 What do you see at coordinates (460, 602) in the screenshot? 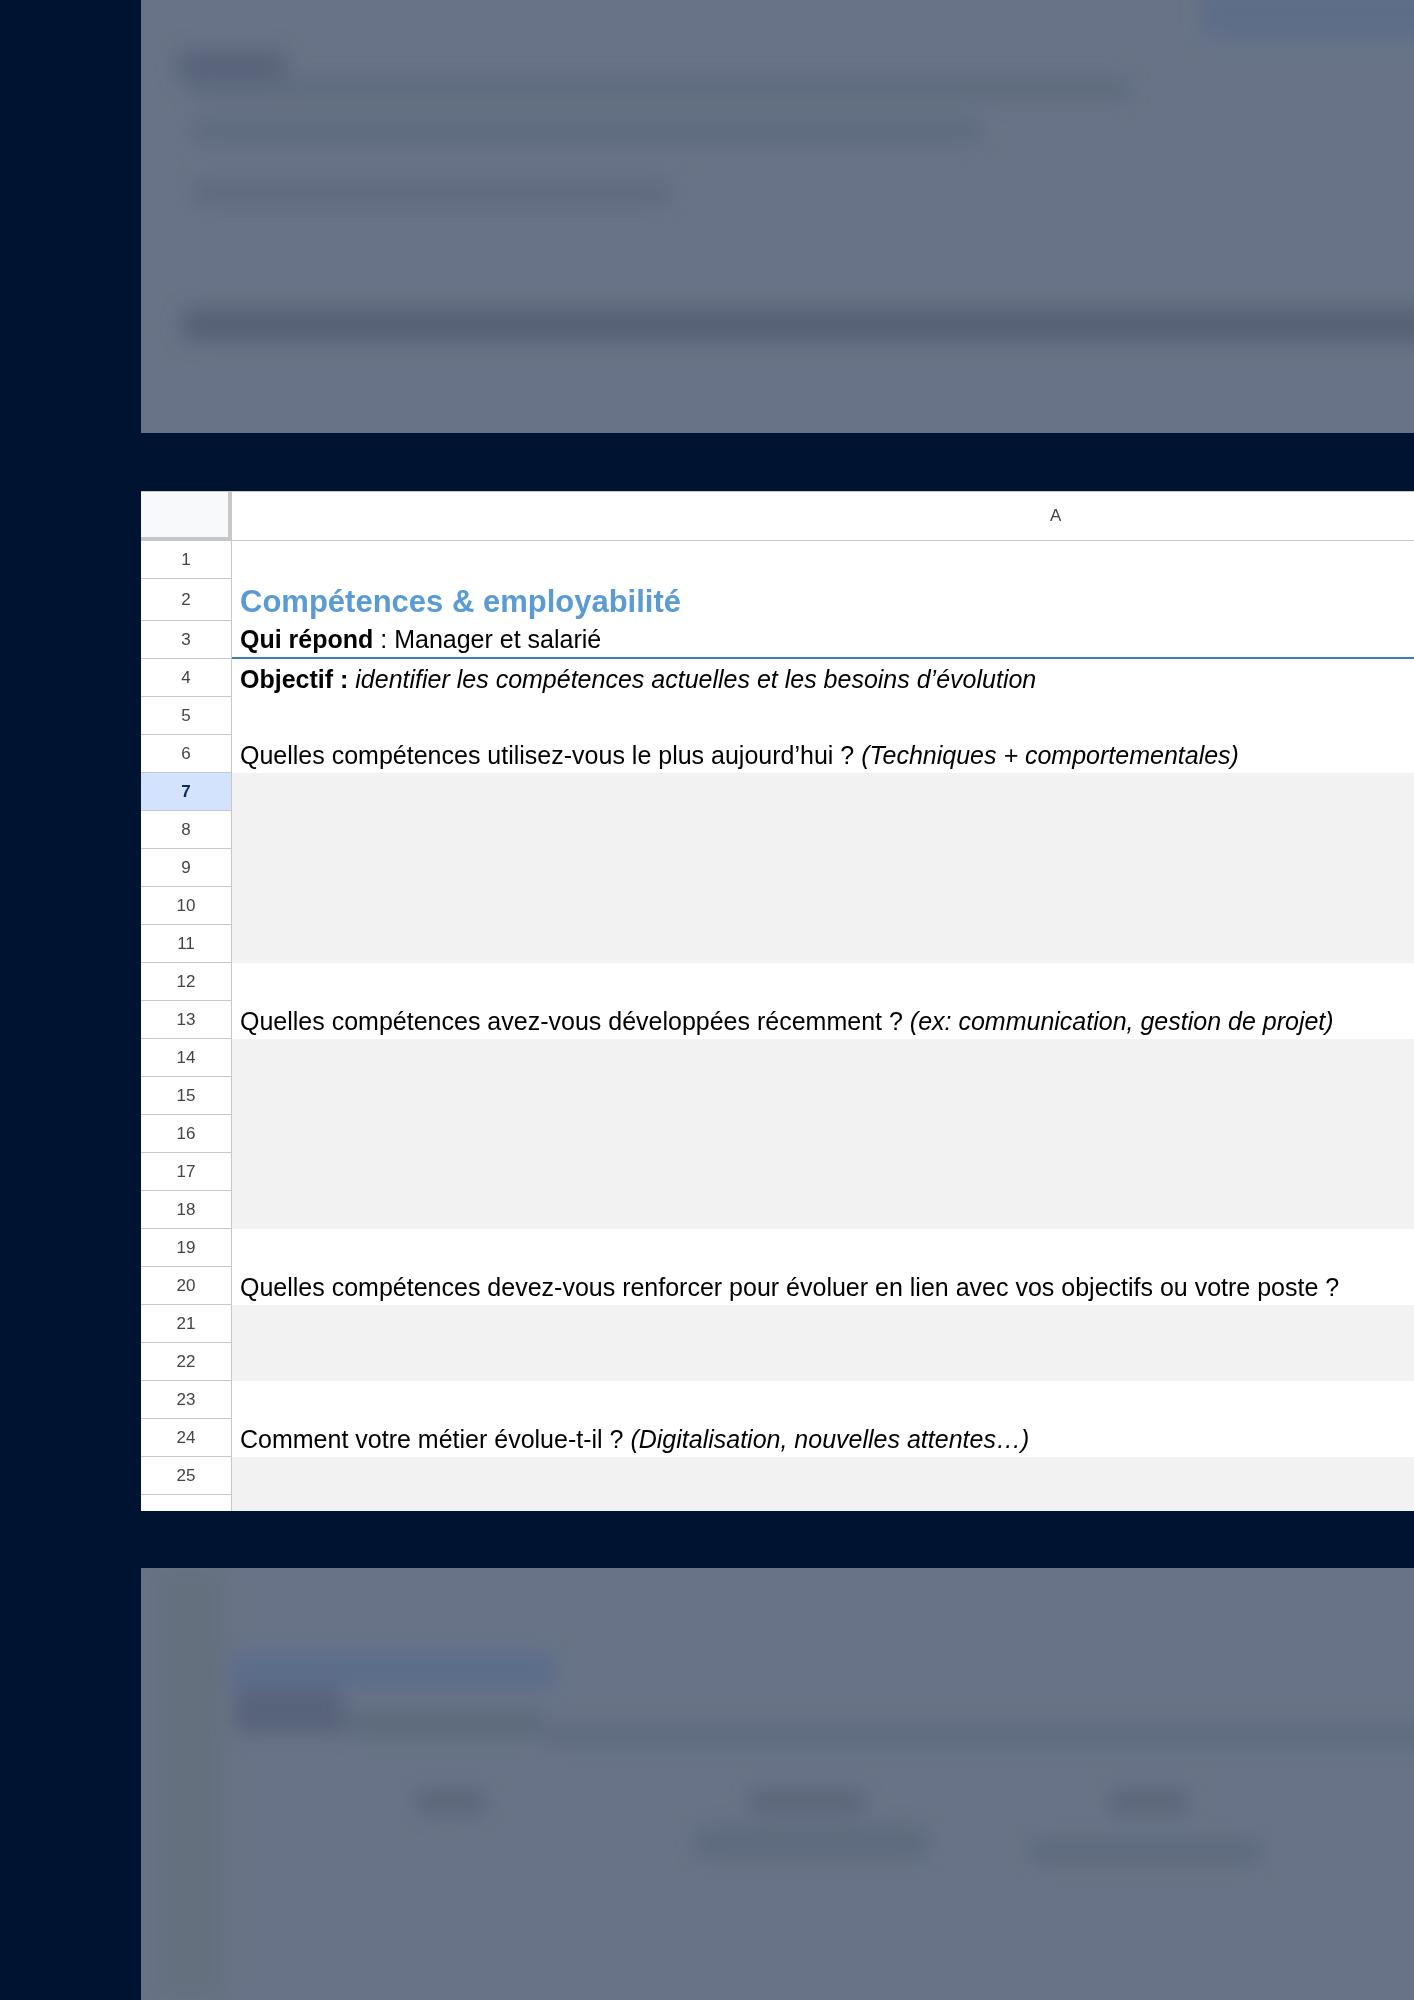
I see `sheet-title: Compétences & employabilité` at bounding box center [460, 602].